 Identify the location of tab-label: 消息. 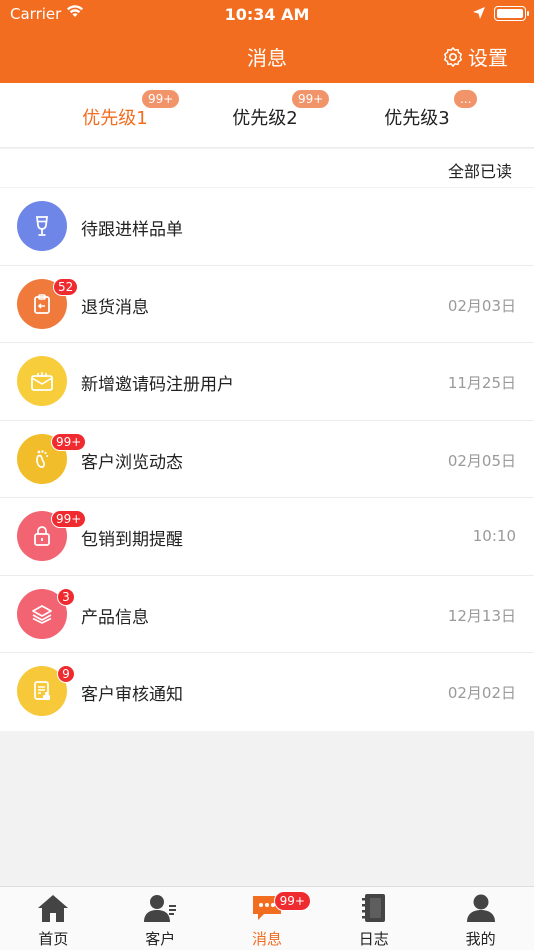
(266, 939).